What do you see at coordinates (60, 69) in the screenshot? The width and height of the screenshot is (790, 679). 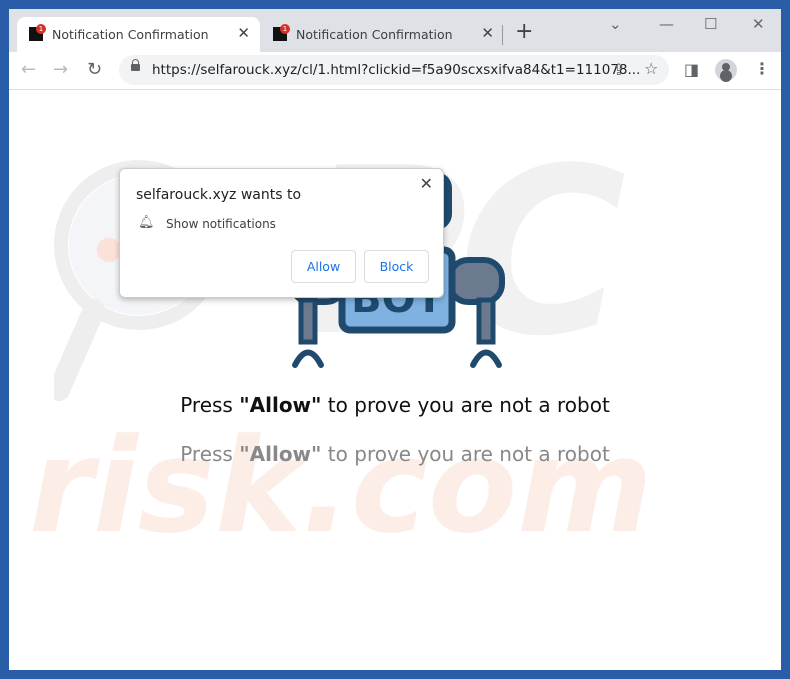 I see `forward-icon: →` at bounding box center [60, 69].